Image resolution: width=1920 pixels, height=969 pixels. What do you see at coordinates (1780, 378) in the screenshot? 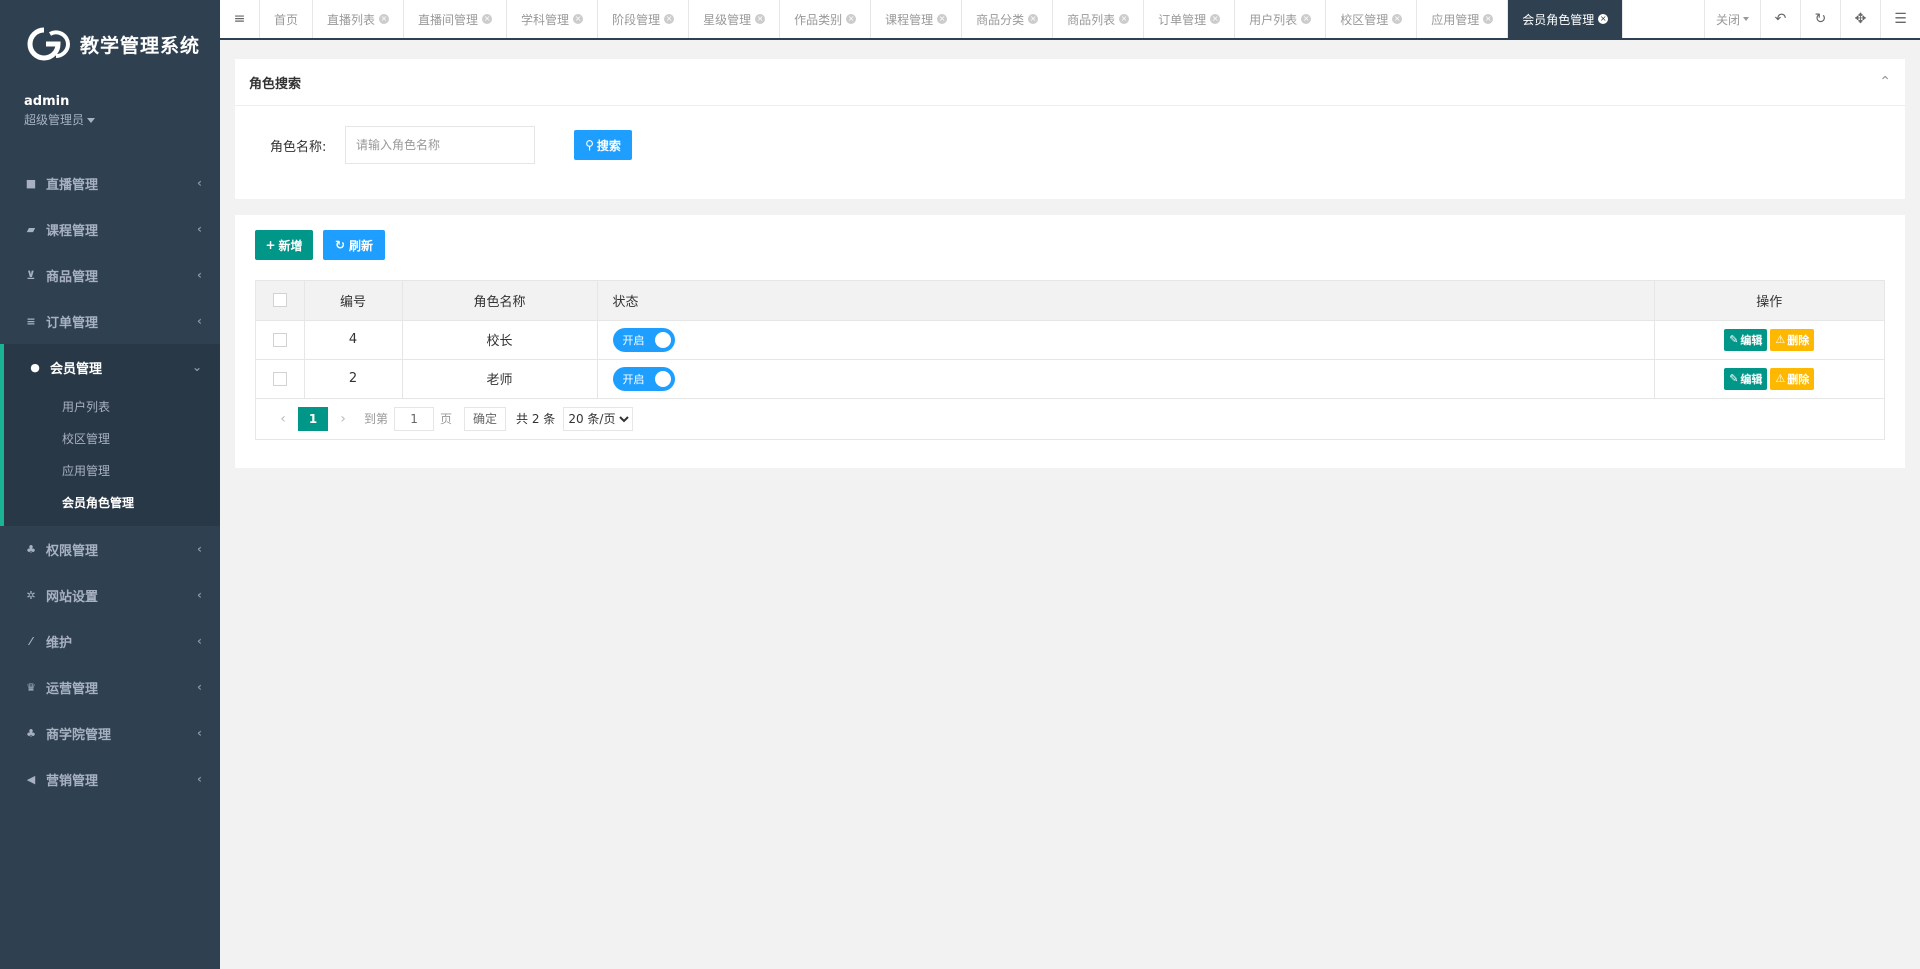
I see `warning-icon: ⚠` at bounding box center [1780, 378].